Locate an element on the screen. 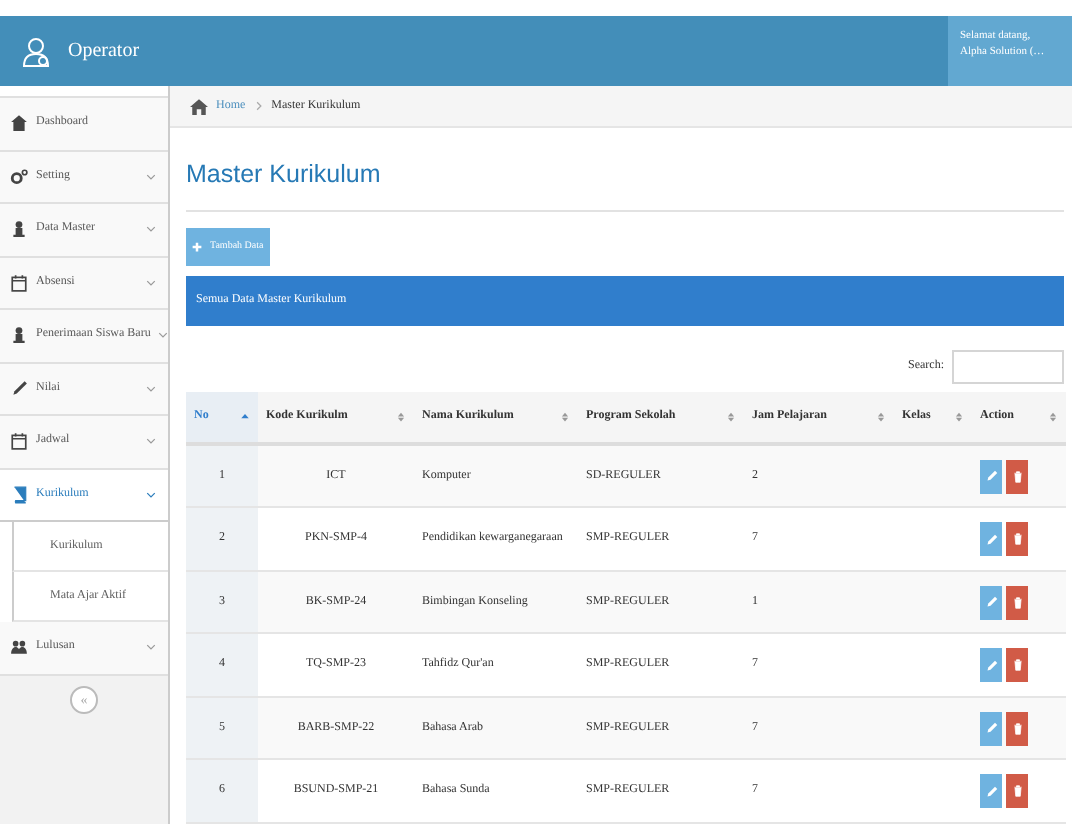  app-title: Operator is located at coordinates (104, 52).